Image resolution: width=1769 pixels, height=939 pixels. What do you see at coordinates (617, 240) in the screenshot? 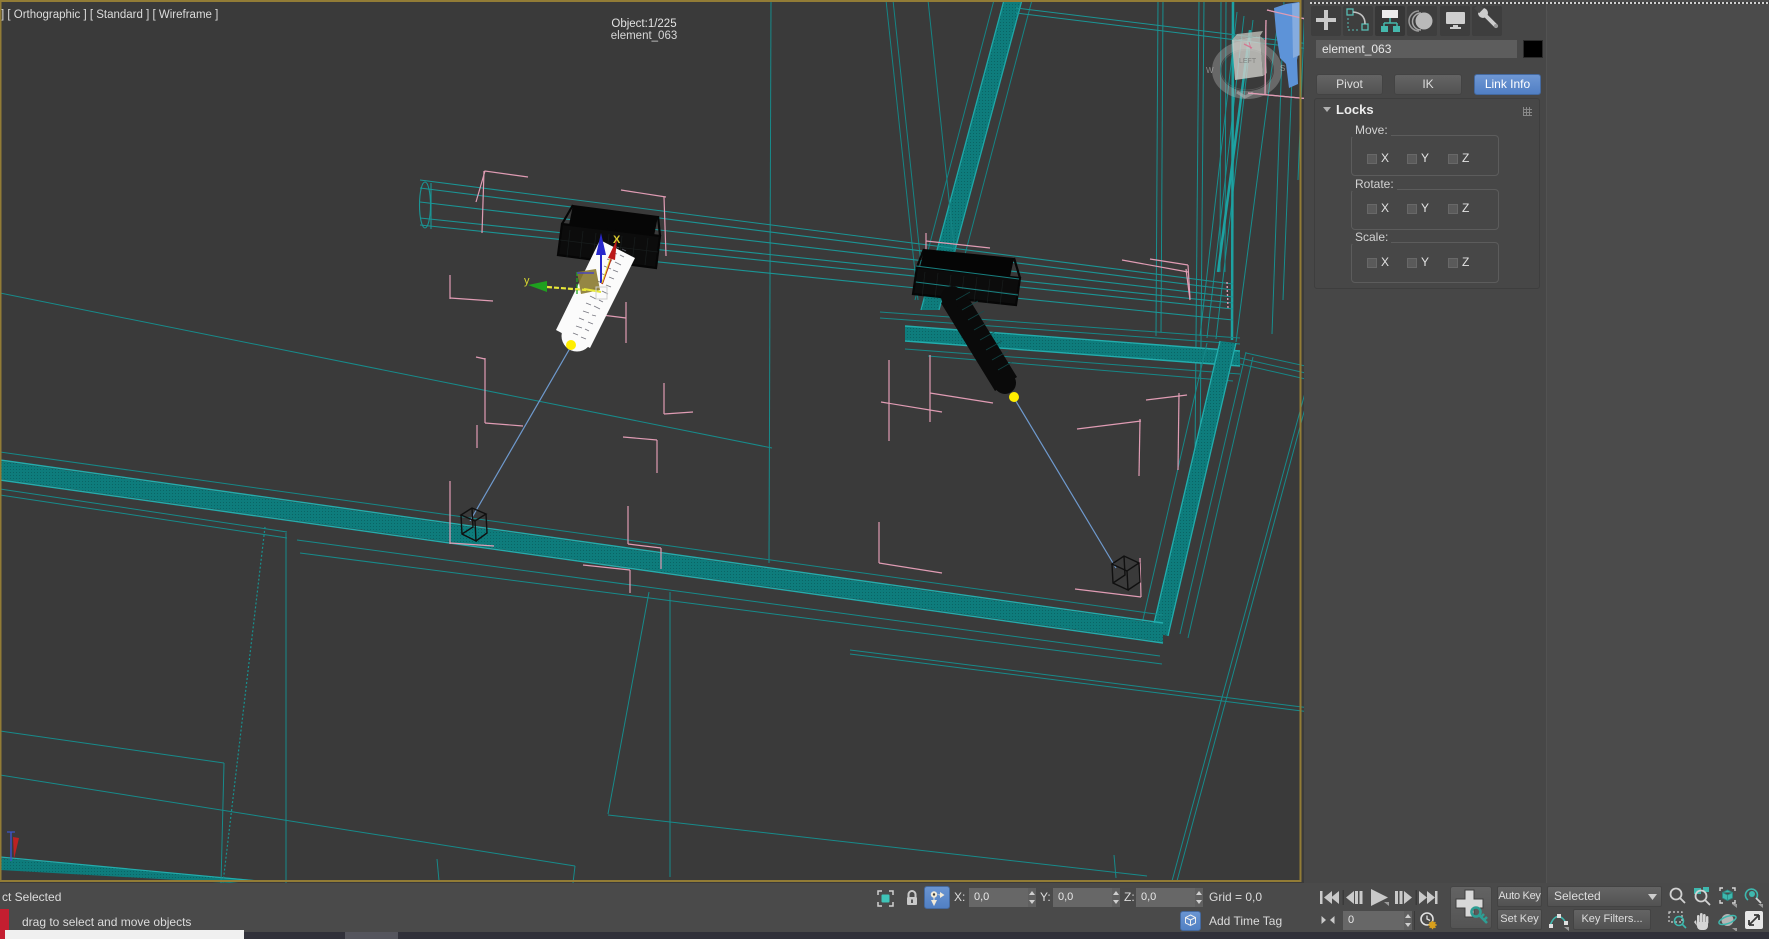
I see `svg-text: X` at bounding box center [617, 240].